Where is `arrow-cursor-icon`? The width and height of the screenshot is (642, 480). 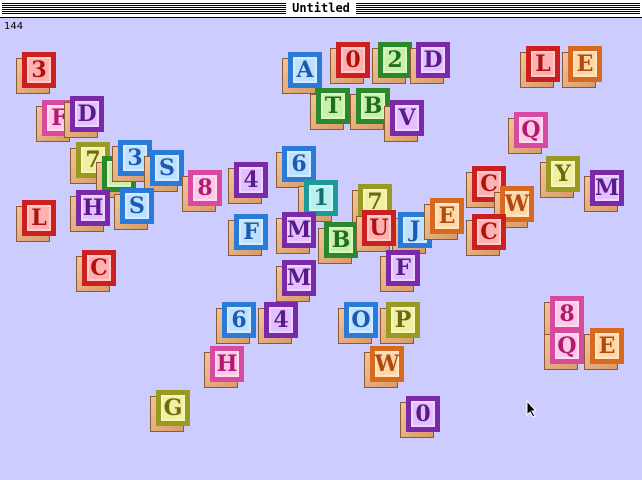 arrow-cursor-icon is located at coordinates (532, 409).